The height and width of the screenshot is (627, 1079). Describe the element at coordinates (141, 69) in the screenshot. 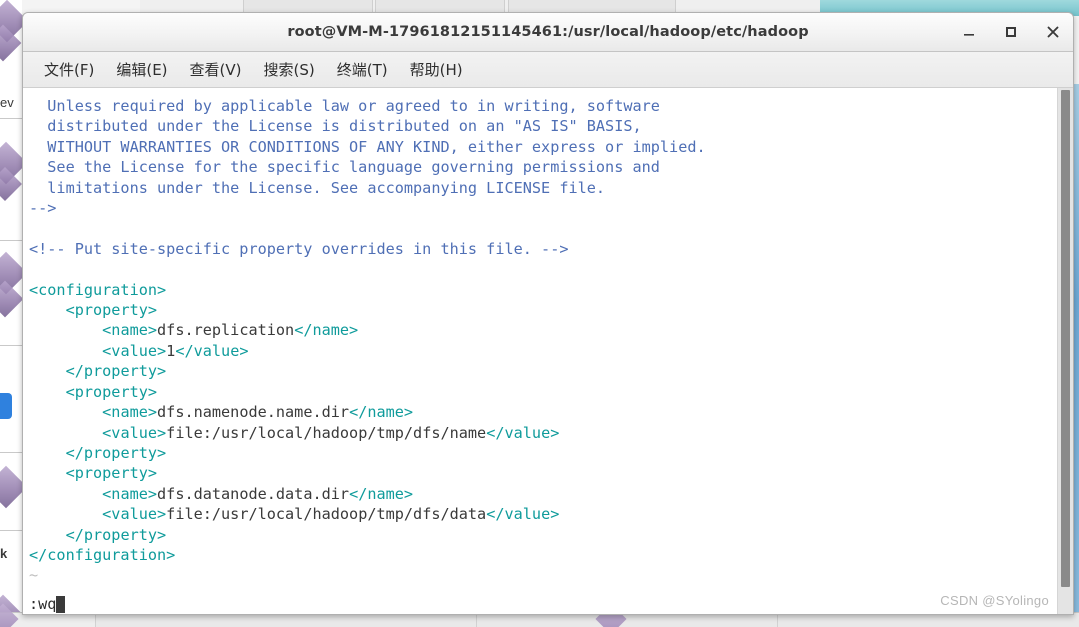

I see `menu-edit: 编辑(E)` at that location.